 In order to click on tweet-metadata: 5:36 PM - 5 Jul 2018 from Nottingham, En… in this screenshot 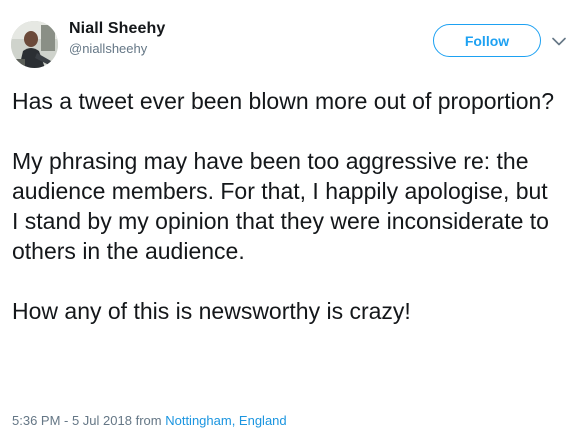, I will do `click(149, 421)`.